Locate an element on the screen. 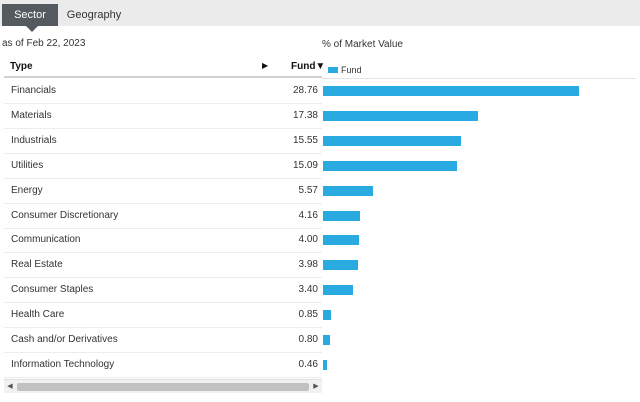 This screenshot has height=402, width=640. table-row: Industrials 15.55 is located at coordinates (320, 141).